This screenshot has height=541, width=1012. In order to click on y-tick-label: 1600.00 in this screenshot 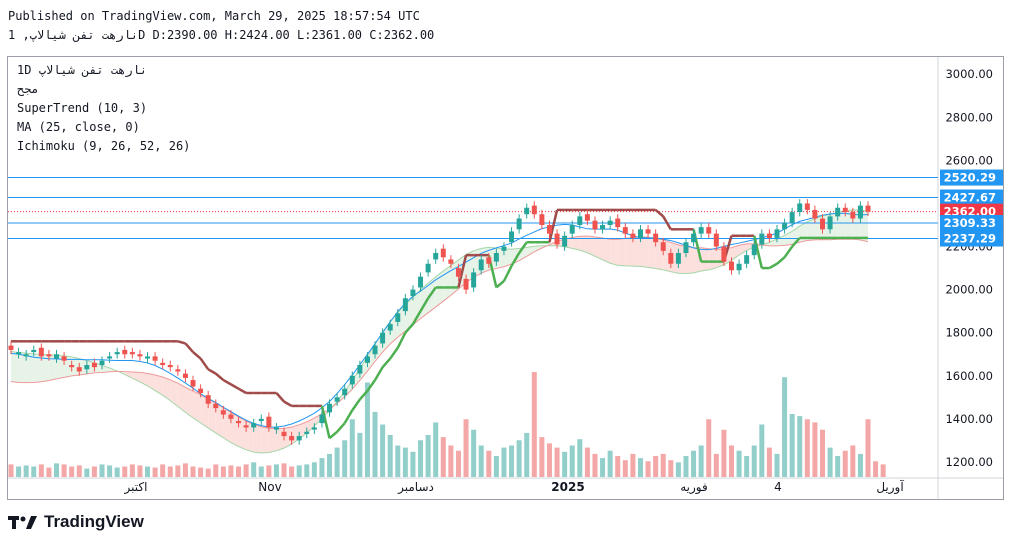, I will do `click(969, 376)`.